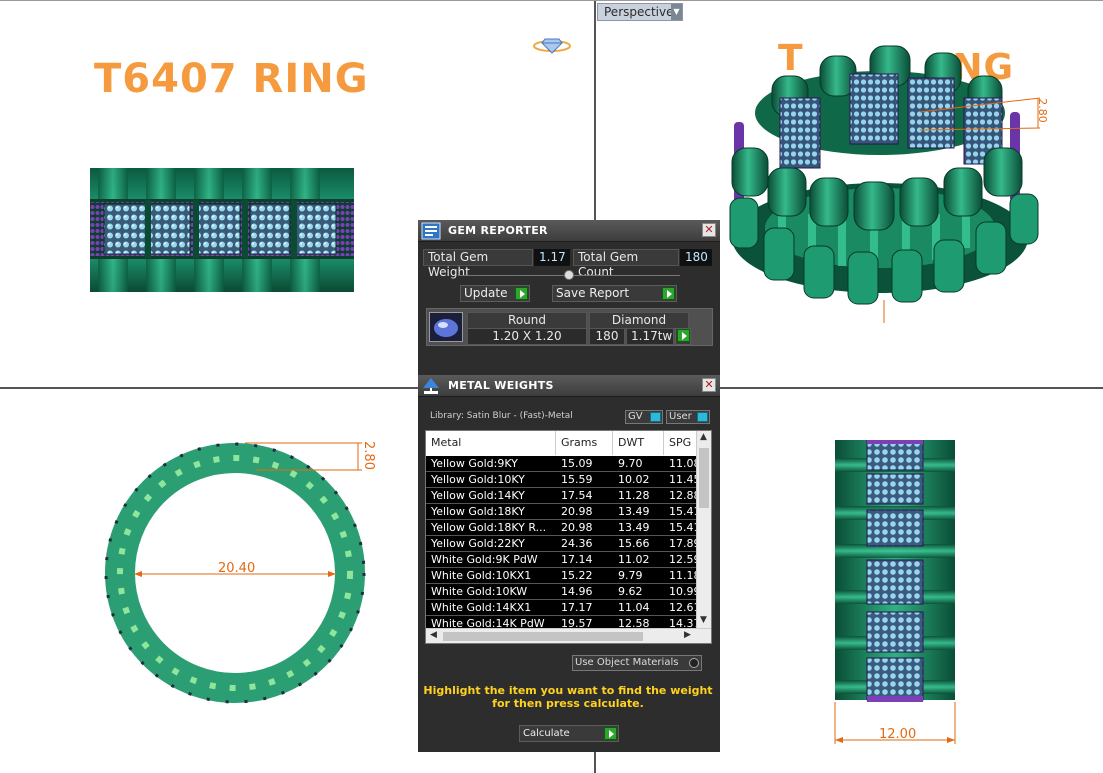 The height and width of the screenshot is (773, 1103). I want to click on perspective-view-tab: Perspective ▼, so click(640, 12).